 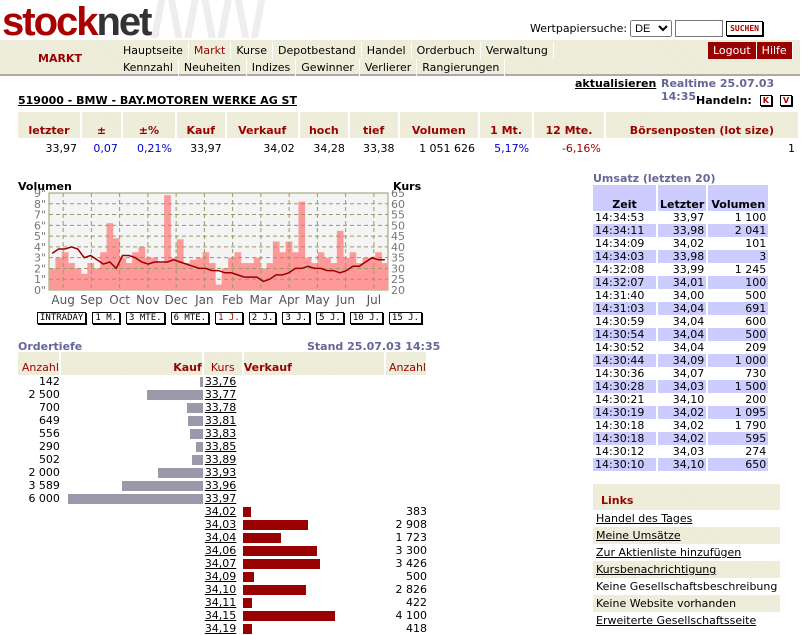 I want to click on bid-price-link: 33,76, so click(x=223, y=381).